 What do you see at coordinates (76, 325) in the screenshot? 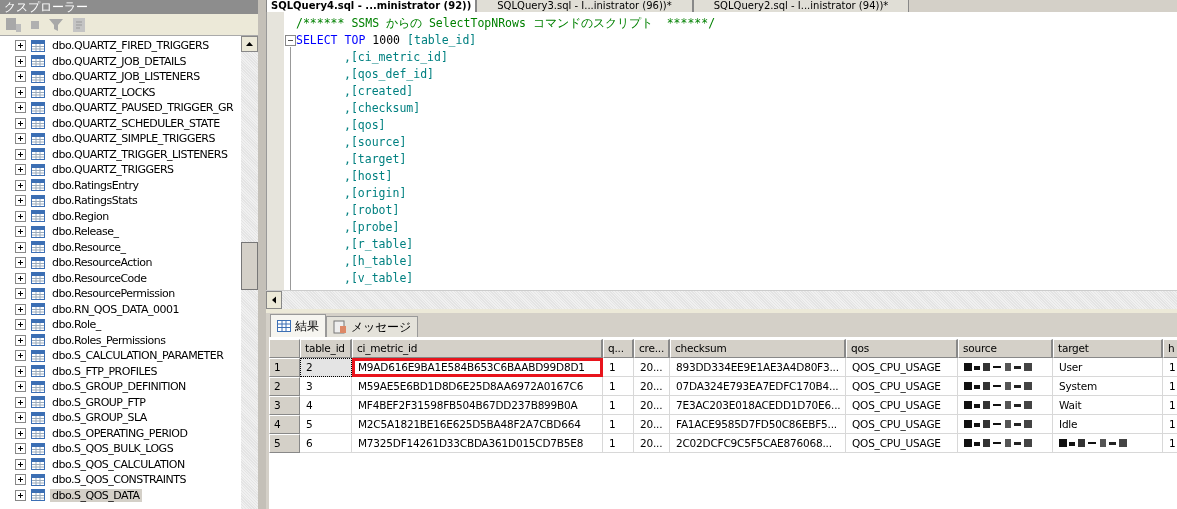
I see `tree-item: dbo.Role_` at bounding box center [76, 325].